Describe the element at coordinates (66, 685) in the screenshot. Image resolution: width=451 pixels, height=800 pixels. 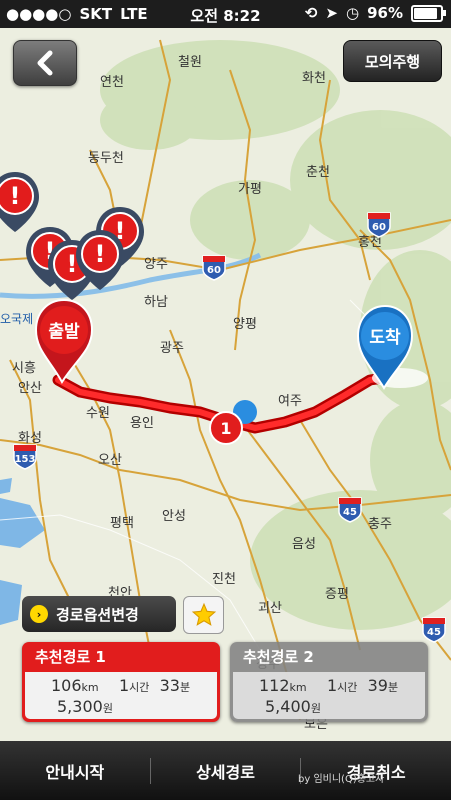
I see `route-distance: 106` at that location.